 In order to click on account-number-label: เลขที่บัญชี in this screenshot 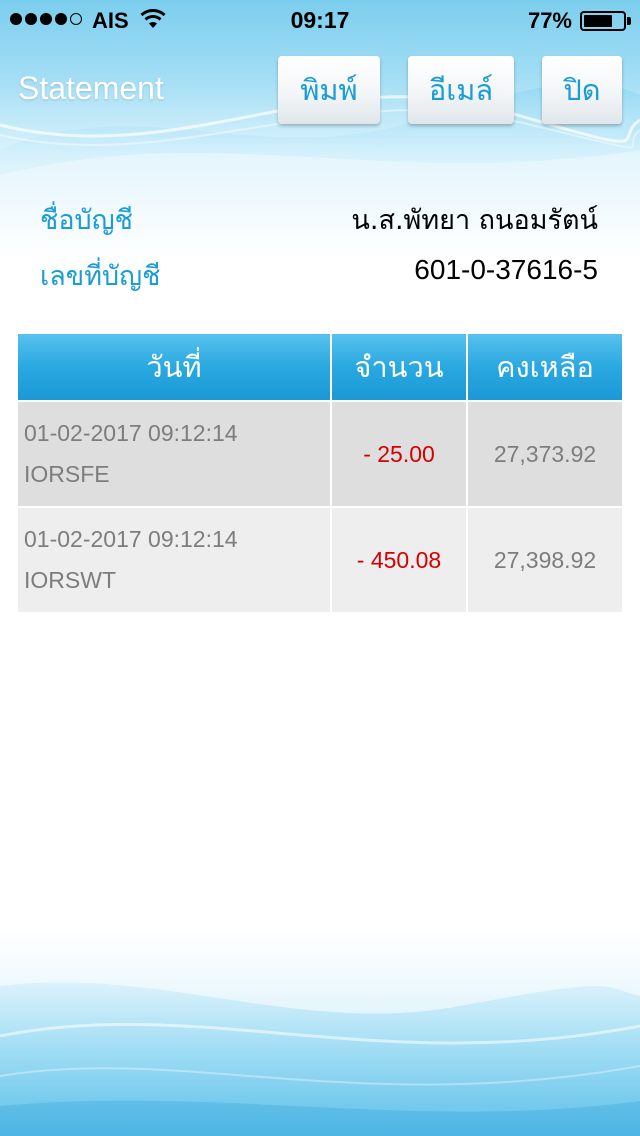, I will do `click(100, 276)`.